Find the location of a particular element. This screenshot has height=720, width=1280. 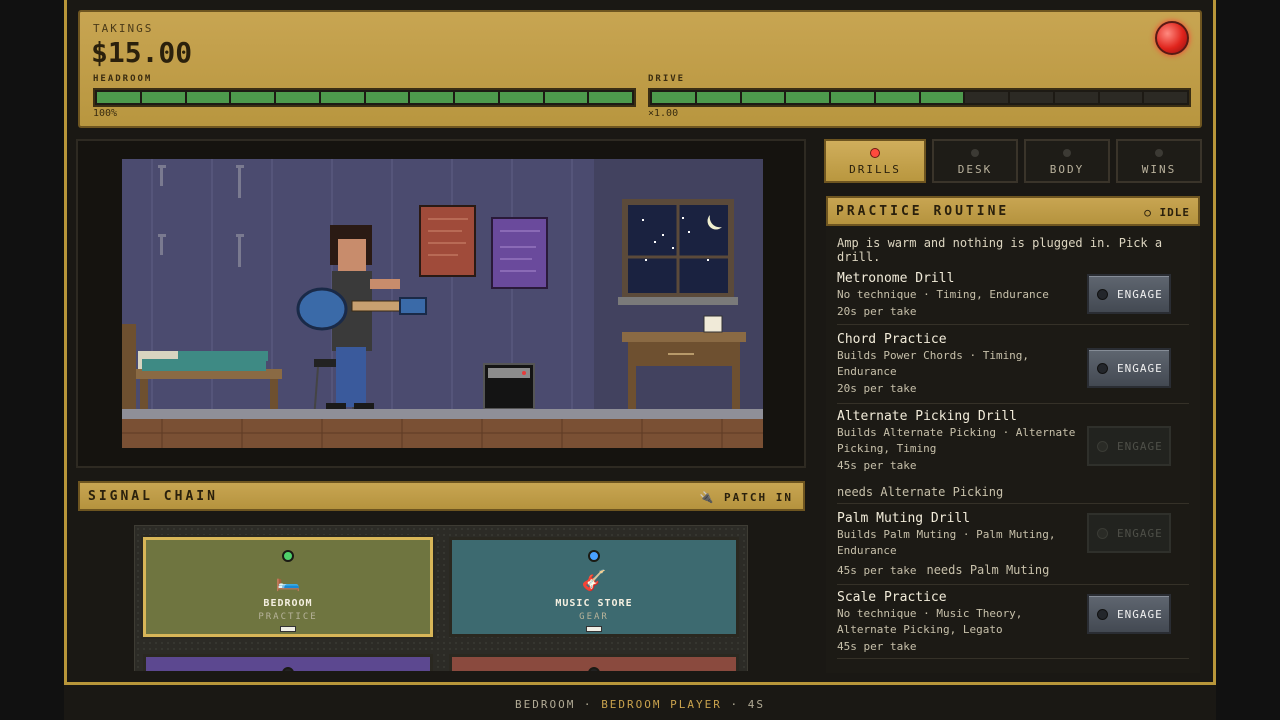

signal-chain-header: SIGNAL CHAIN 🔌 PATCH IN is located at coordinates (441, 496).